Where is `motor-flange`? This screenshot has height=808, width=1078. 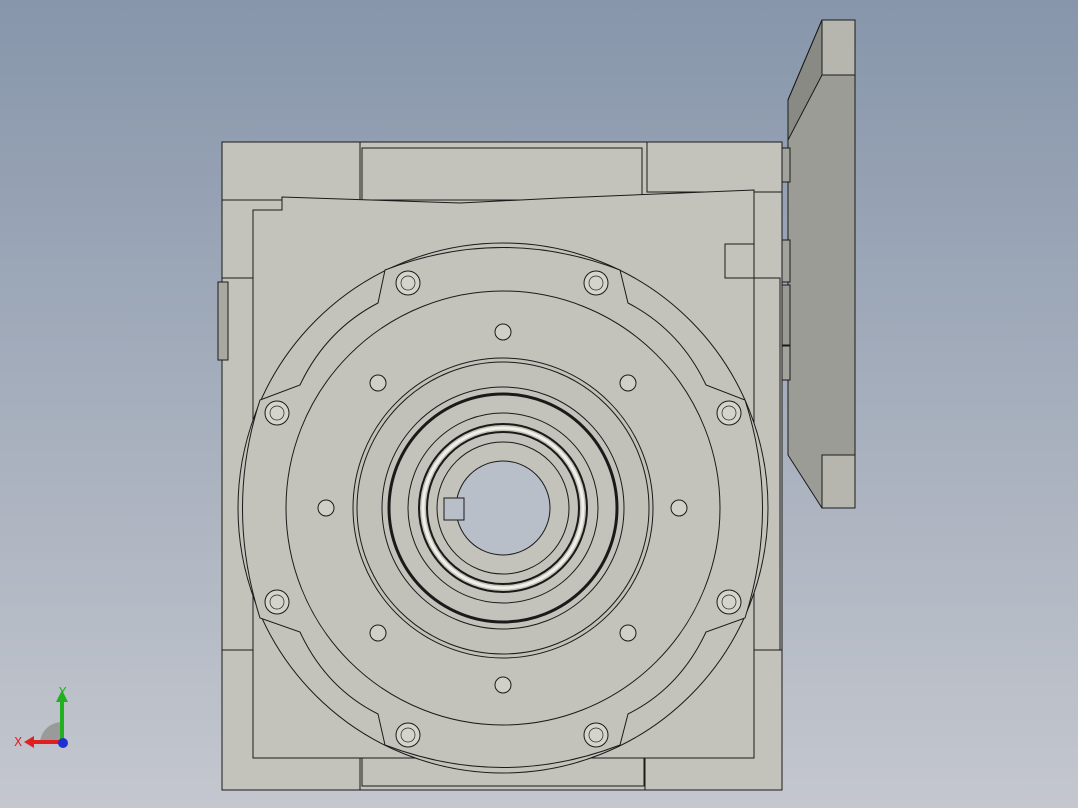 motor-flange is located at coordinates (815, 264).